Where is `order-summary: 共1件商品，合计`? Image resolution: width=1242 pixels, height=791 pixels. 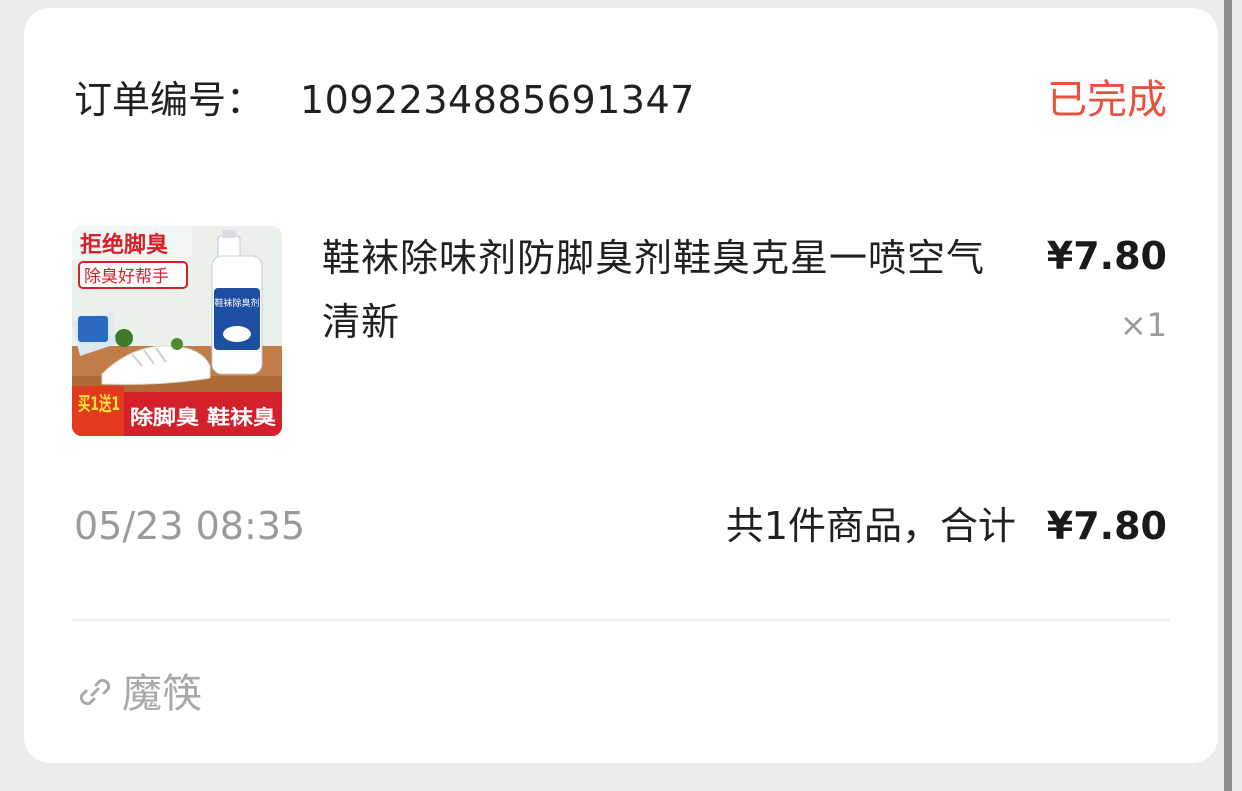
order-summary: 共1件商品，合计 is located at coordinates (870, 526).